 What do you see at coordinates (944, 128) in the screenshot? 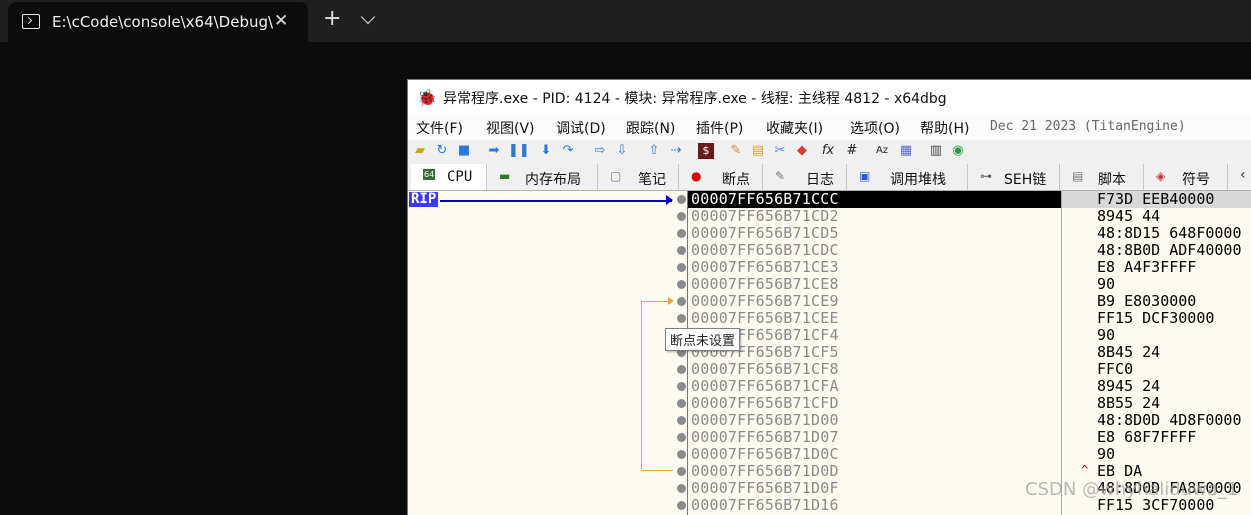
I see `menu-help: 帮助(H)` at bounding box center [944, 128].